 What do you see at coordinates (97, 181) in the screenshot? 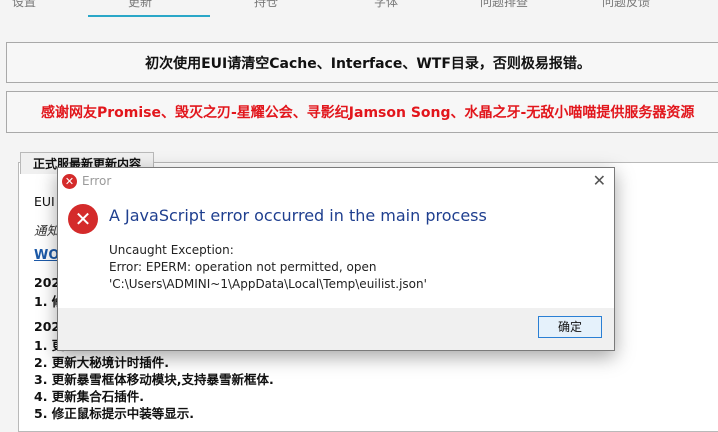
I see `dialog-title: Error` at bounding box center [97, 181].